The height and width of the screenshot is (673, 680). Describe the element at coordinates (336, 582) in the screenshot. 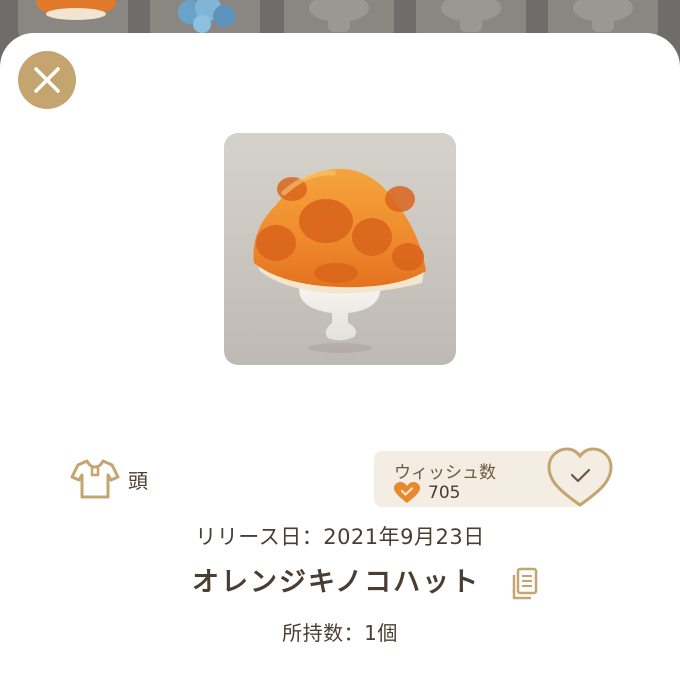

I see `item-name: オレンジキノコハット` at that location.